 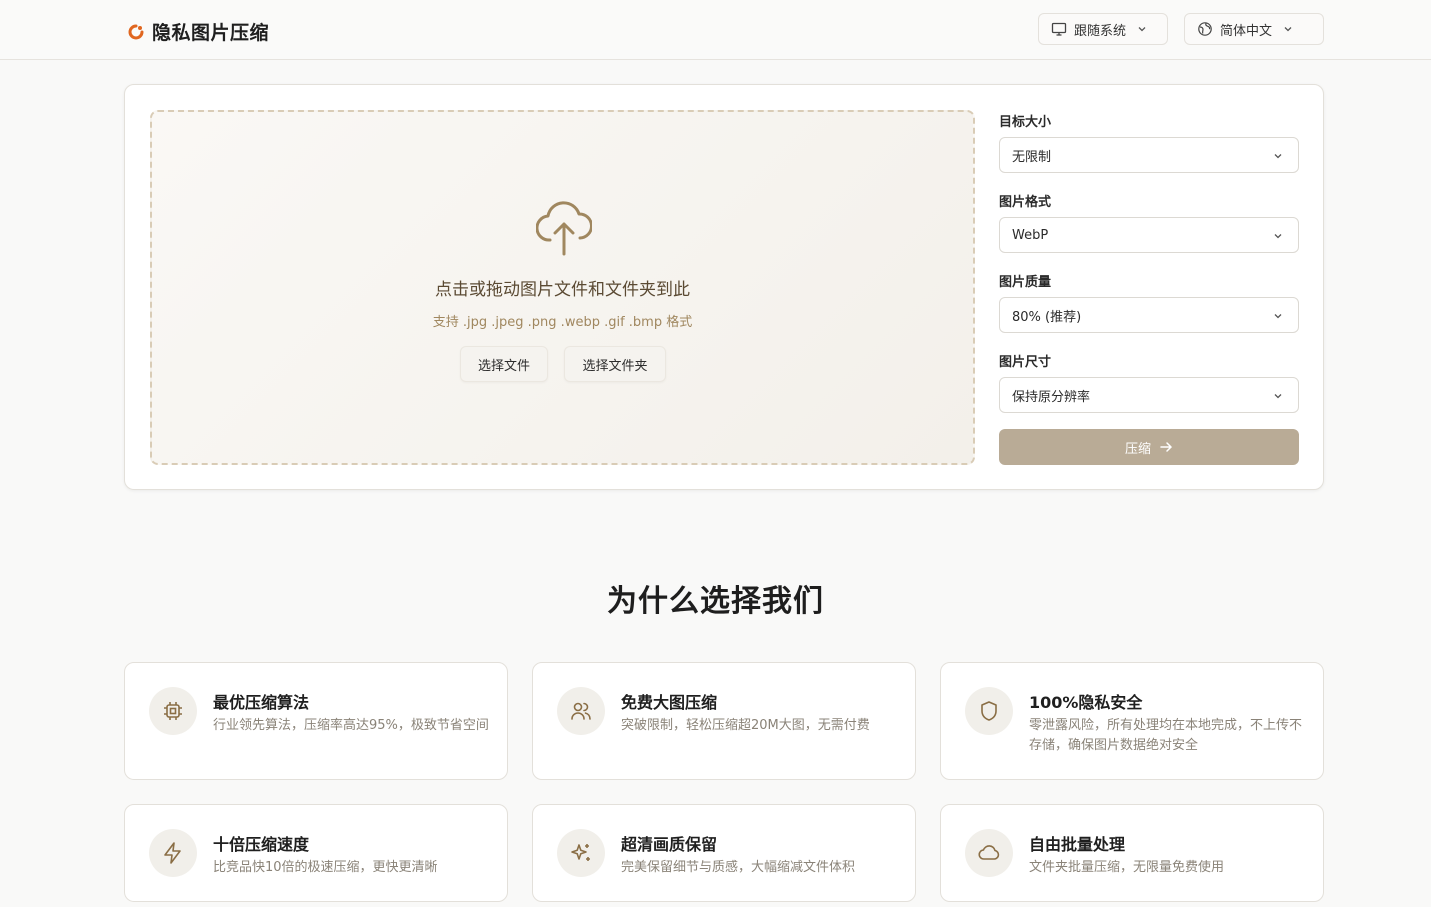 I want to click on app-title: 隐私图片压缩, so click(x=211, y=33).